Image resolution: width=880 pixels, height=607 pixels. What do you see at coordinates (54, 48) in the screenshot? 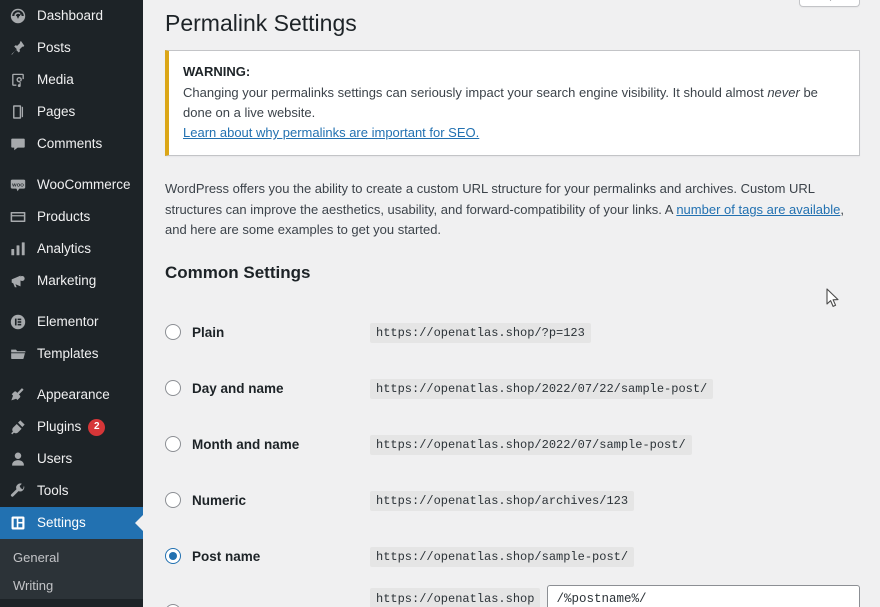
I see `sidebar-item-label: Posts` at bounding box center [54, 48].